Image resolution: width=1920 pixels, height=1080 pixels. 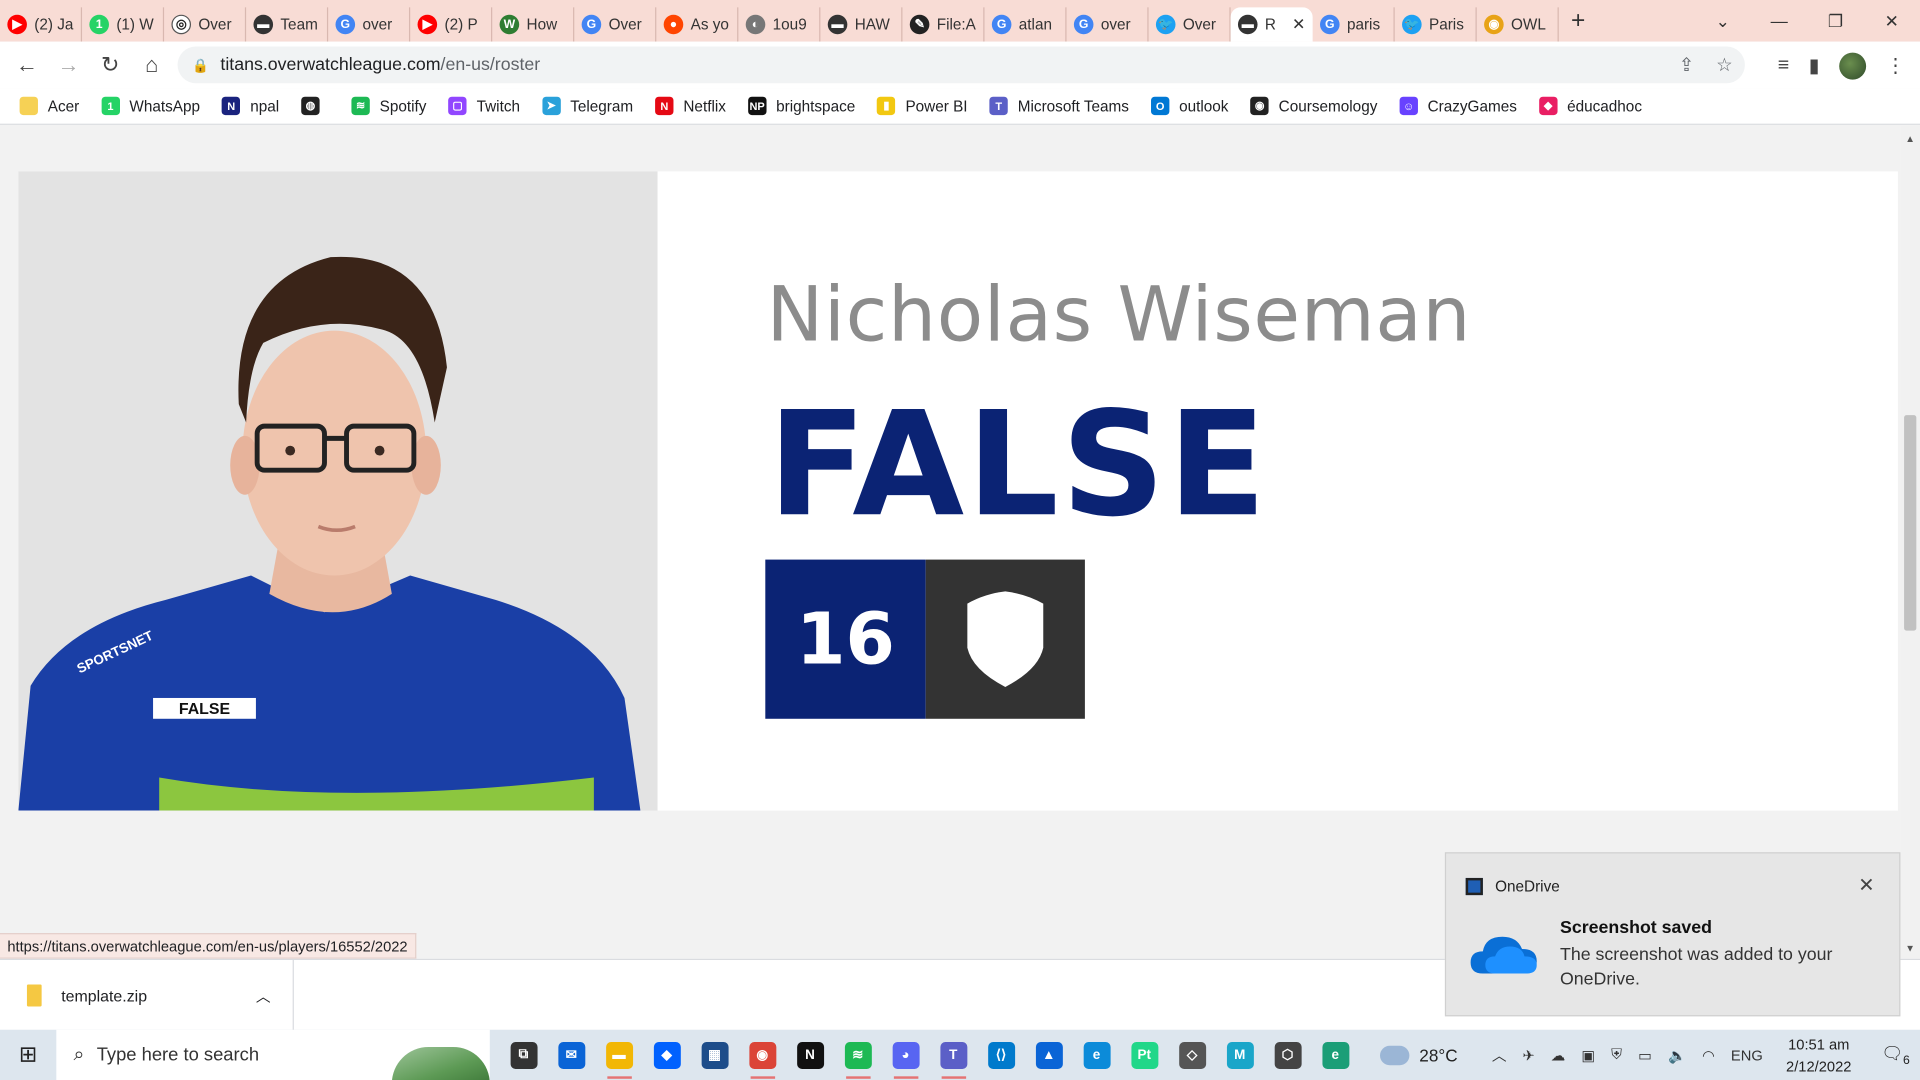 What do you see at coordinates (49, 106) in the screenshot?
I see `bookmark-item: Acer` at bounding box center [49, 106].